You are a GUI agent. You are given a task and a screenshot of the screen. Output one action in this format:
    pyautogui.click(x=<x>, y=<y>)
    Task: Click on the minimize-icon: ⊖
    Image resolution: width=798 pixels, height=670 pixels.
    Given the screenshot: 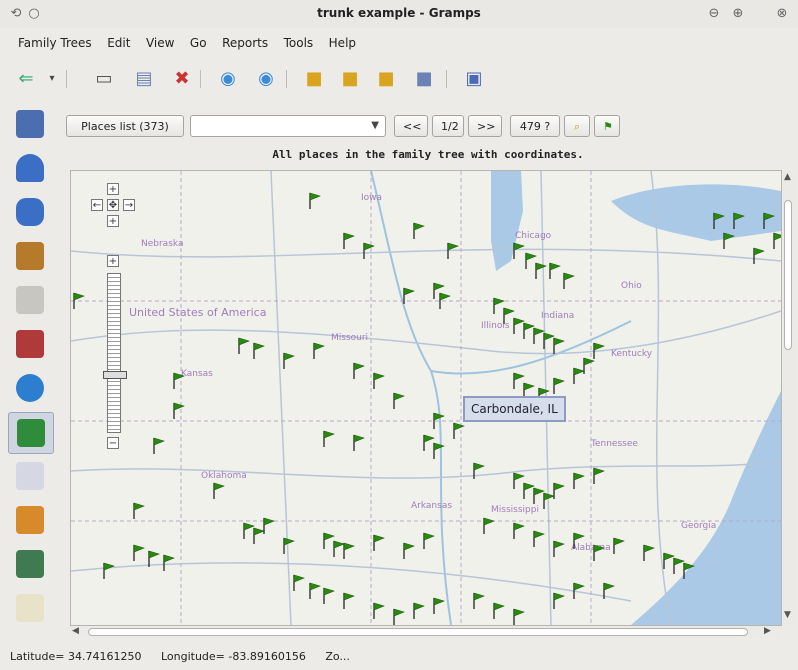 What is the action you would take?
    pyautogui.click(x=714, y=14)
    